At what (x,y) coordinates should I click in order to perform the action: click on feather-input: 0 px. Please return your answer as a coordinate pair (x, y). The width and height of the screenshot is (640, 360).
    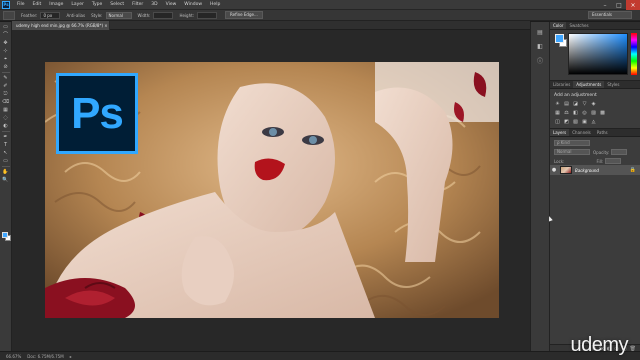
    Looking at the image, I should click on (50, 15).